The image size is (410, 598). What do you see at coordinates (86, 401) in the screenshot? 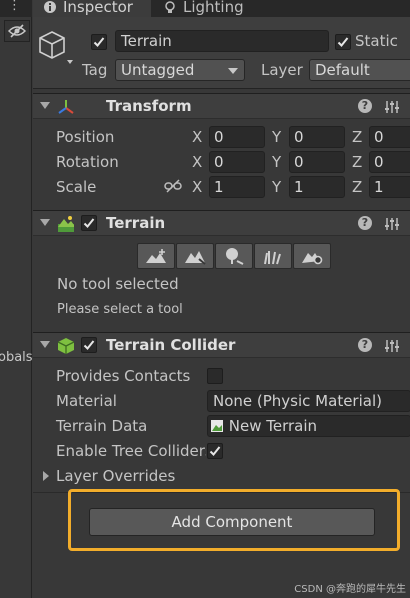
I see `material-label: Material` at bounding box center [86, 401].